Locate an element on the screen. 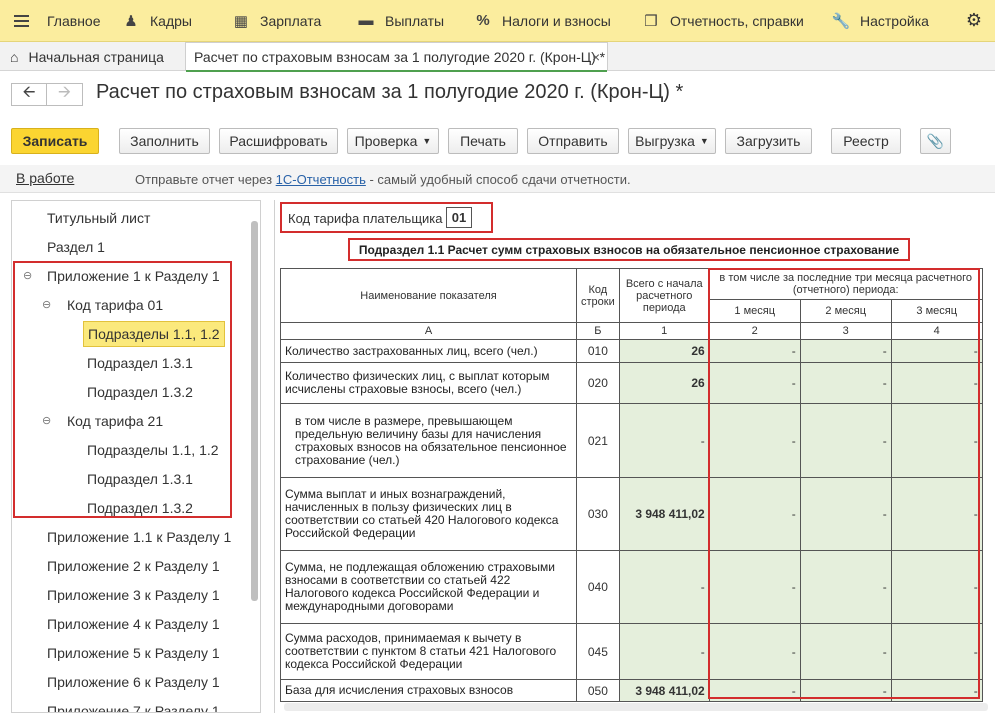 The height and width of the screenshot is (721, 995). tree-item-subsections-1-1-1-2: Подразделы 1.1, 1.2 is located at coordinates (130, 449).